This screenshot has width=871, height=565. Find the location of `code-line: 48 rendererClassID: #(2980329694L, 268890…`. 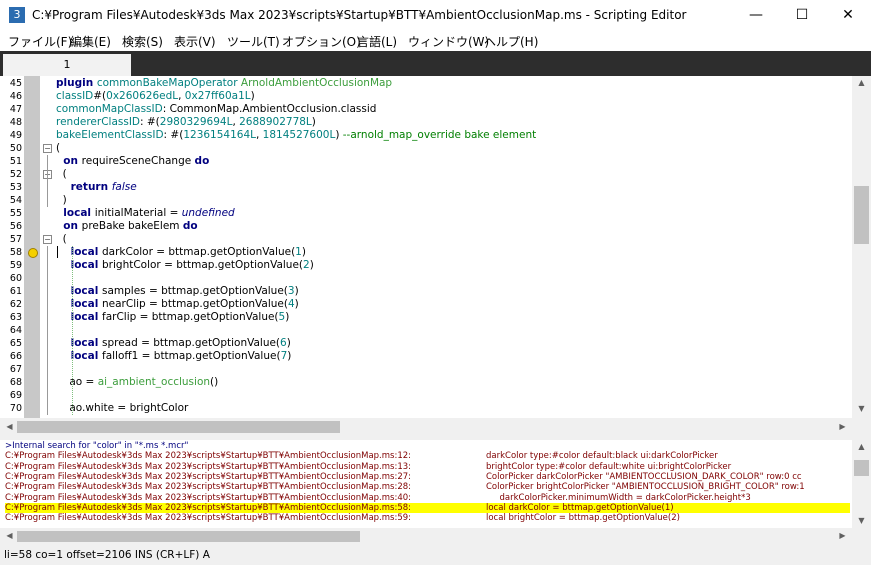

code-line: 48 rendererClassID: #(2980329694L, 268890… is located at coordinates (426, 122).